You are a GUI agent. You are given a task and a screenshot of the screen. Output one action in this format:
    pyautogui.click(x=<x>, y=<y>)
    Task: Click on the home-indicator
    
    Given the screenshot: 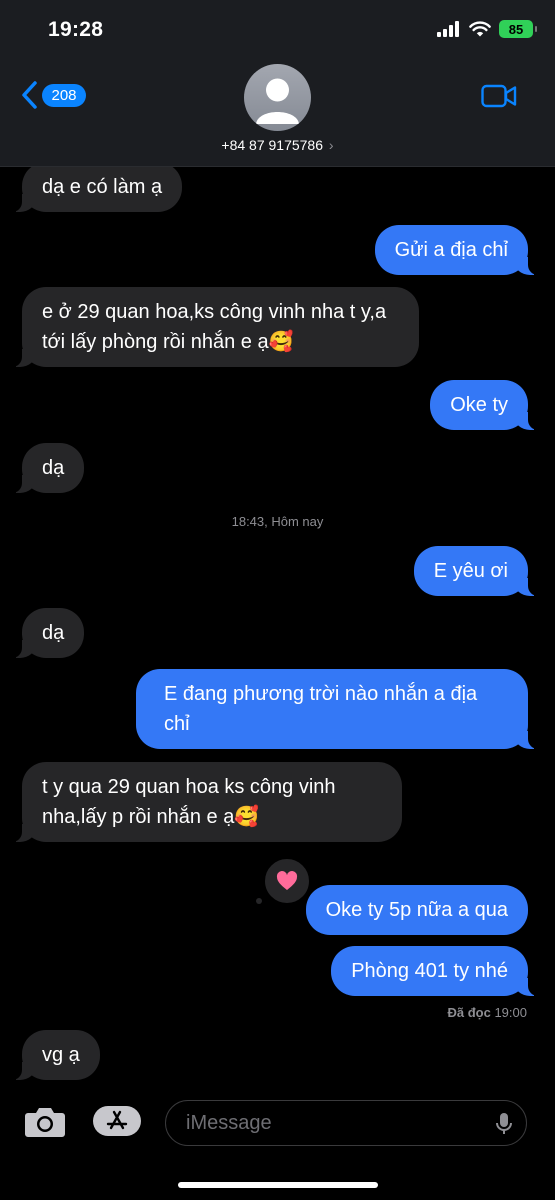 What is the action you would take?
    pyautogui.click(x=278, y=1185)
    